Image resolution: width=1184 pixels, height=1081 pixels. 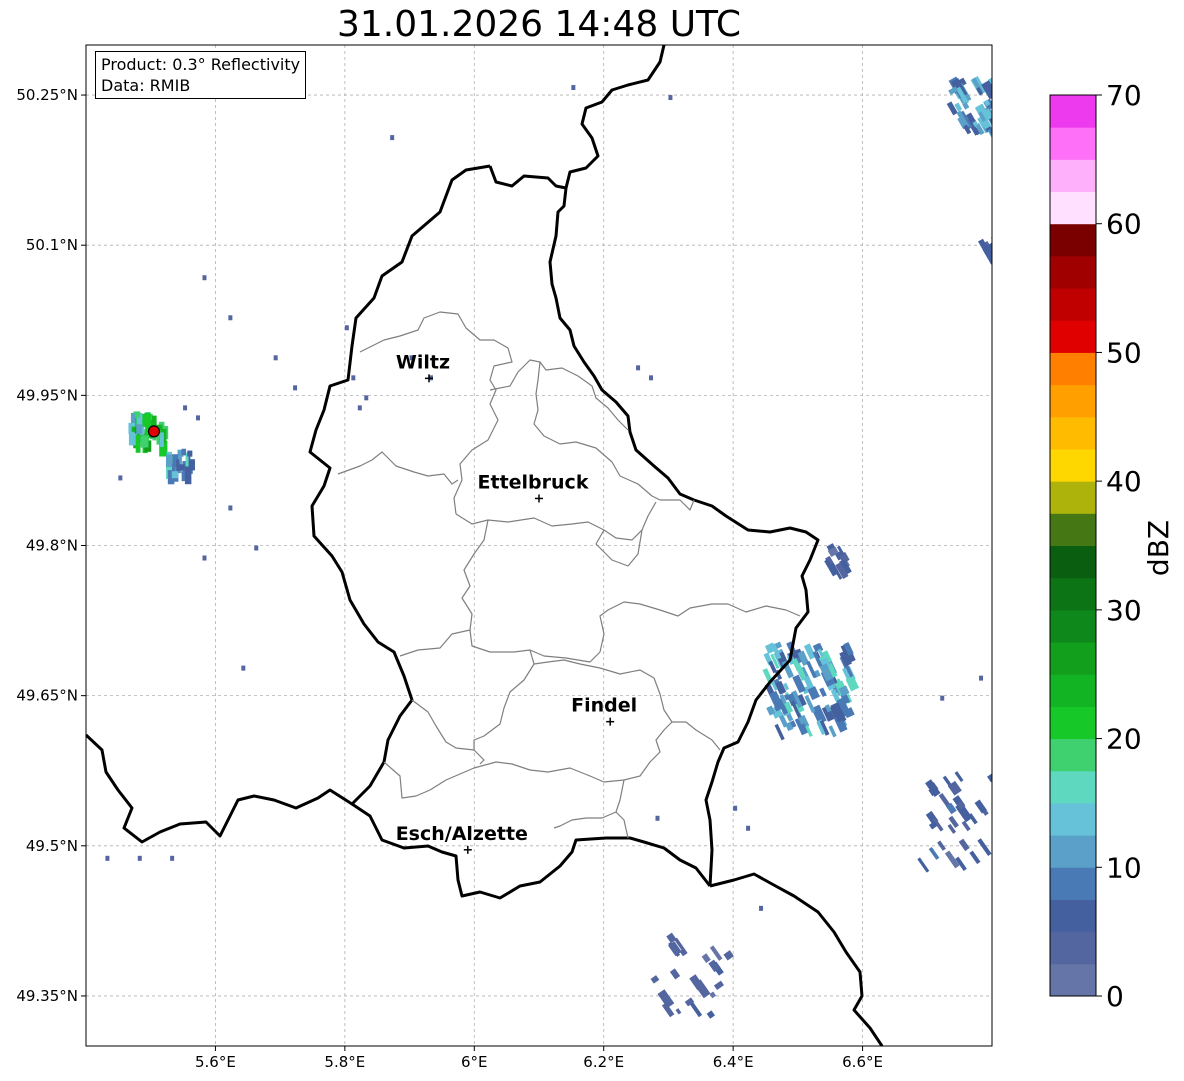 I want to click on x-tick-label: 6°E, so click(x=474, y=1062).